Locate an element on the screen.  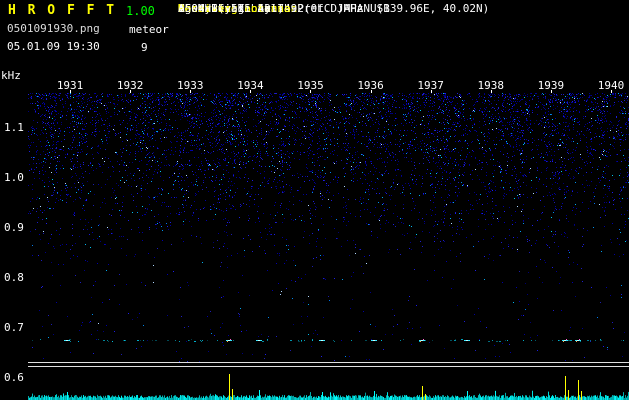
meteor-count: 9 is located at coordinates (144, 47).